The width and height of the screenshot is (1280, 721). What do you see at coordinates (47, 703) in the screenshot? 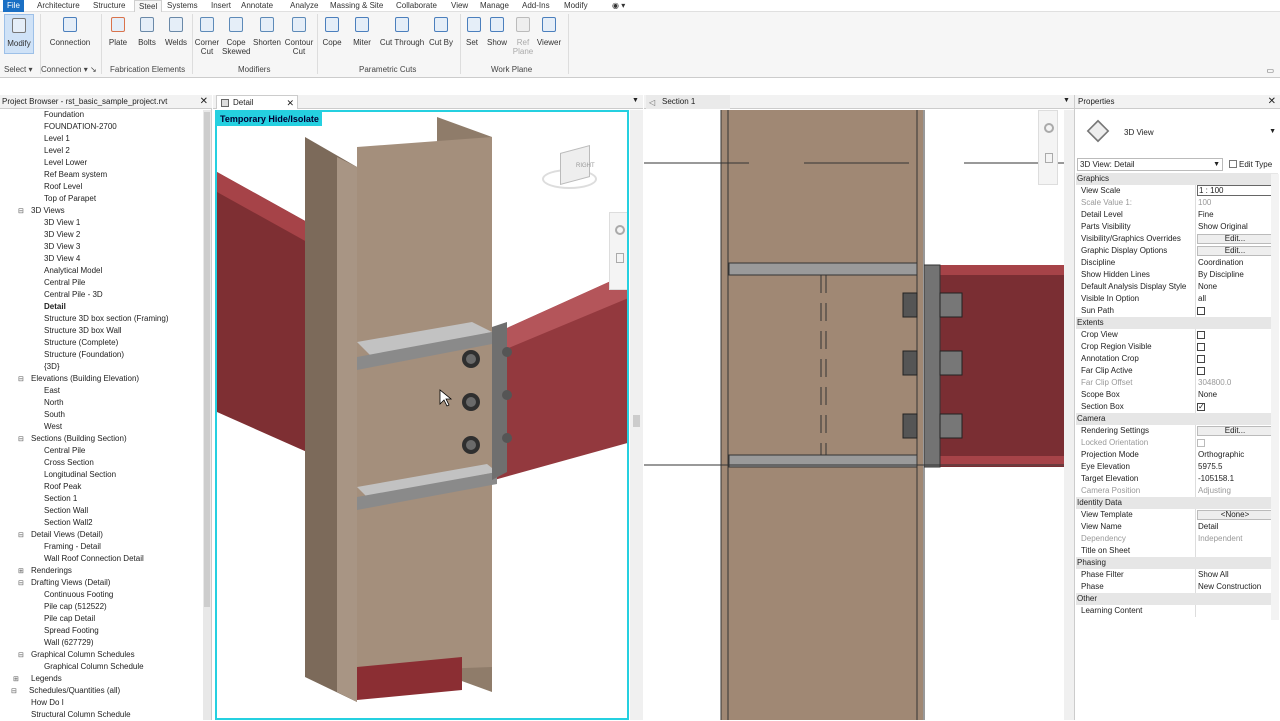
I see `browser-item: How Do I` at bounding box center [47, 703].